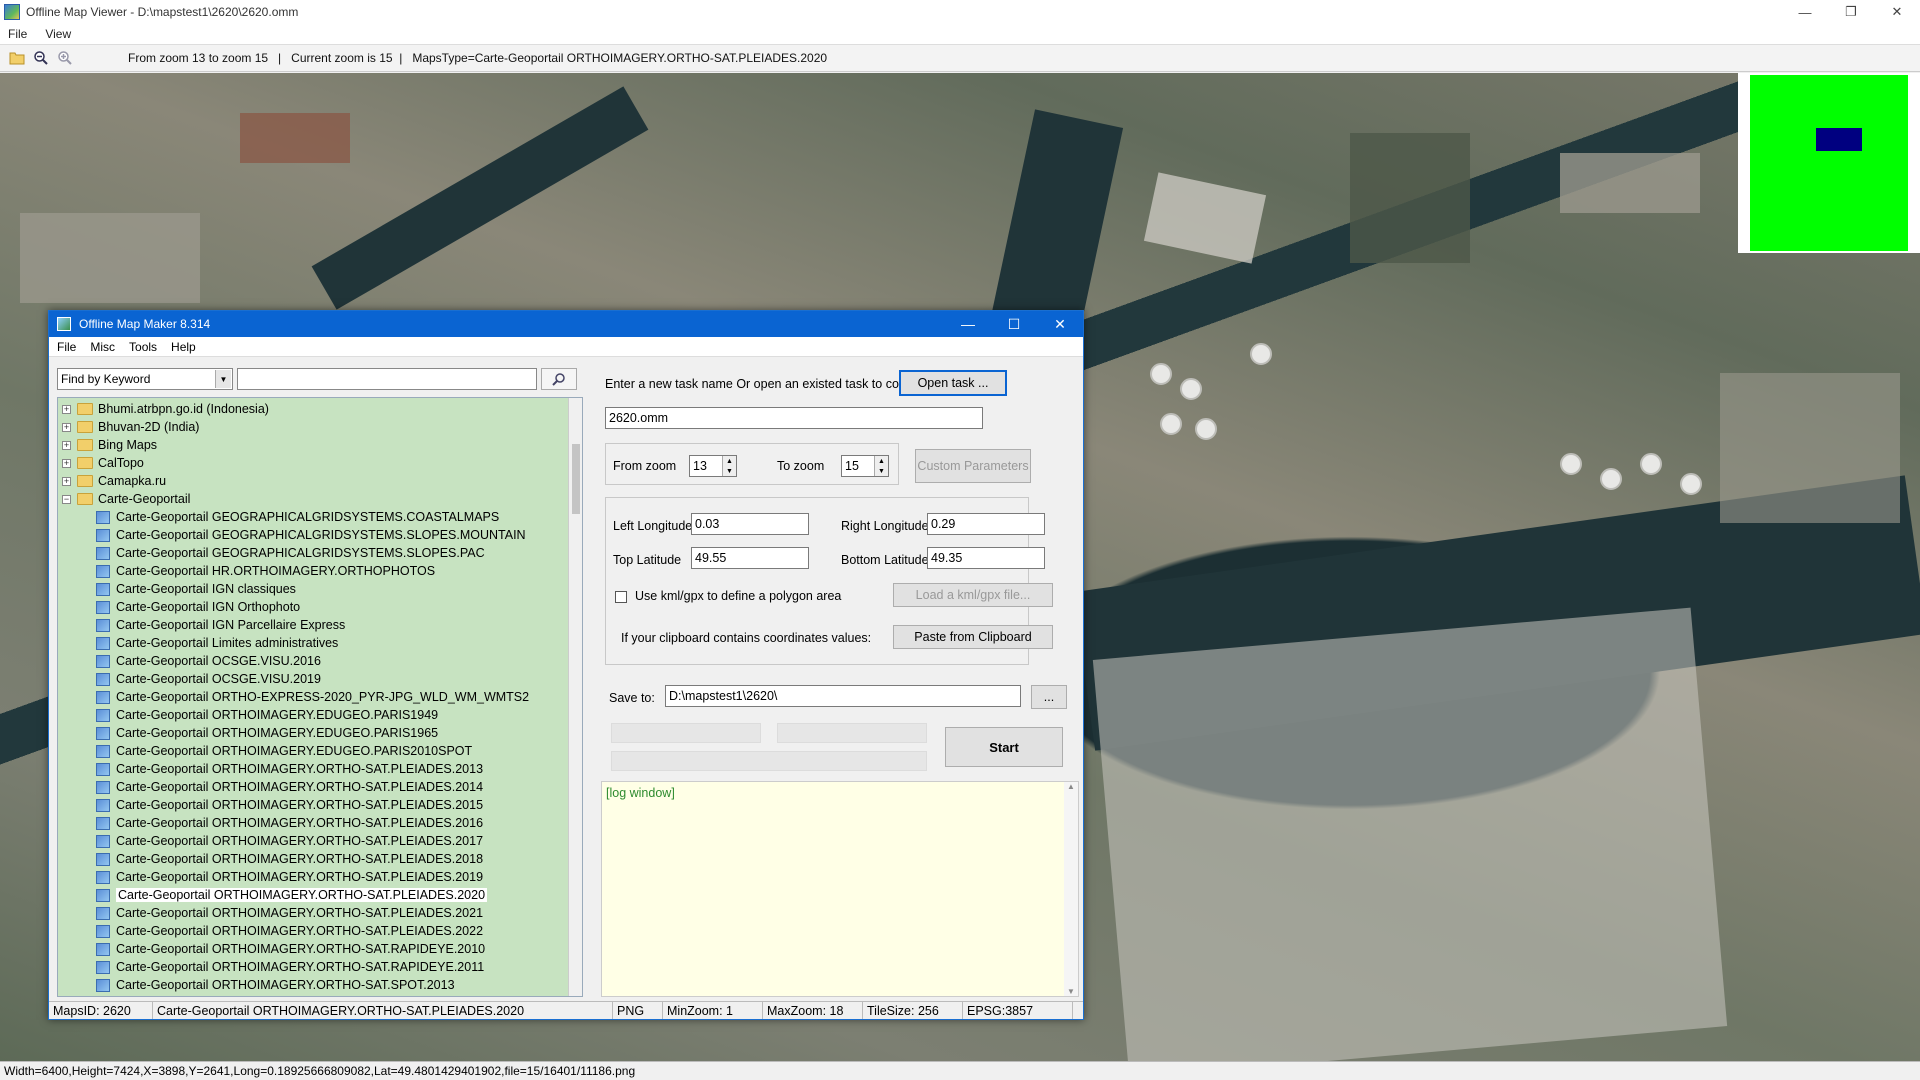 The image size is (1920, 1080). What do you see at coordinates (713, 466) in the screenshot?
I see `from-zoom-spinner: 13 ▲ ▼` at bounding box center [713, 466].